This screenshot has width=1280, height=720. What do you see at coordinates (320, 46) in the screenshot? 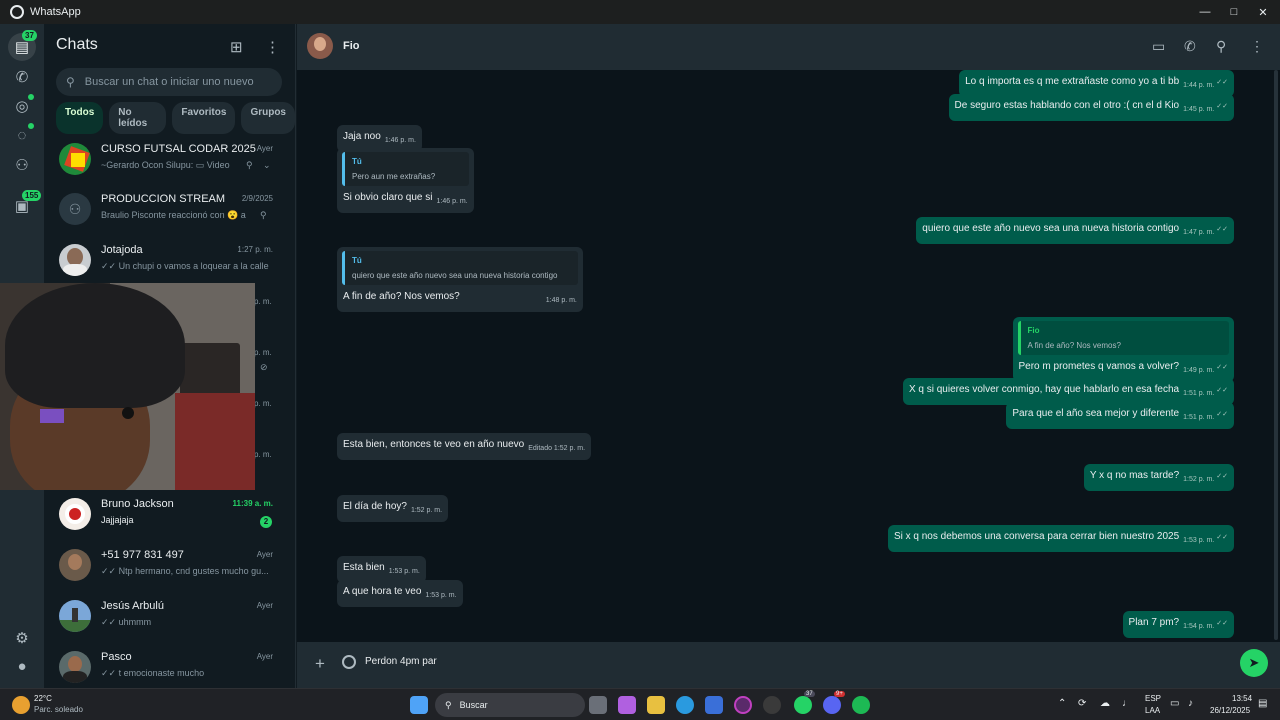
I see `contact-avatar` at bounding box center [320, 46].